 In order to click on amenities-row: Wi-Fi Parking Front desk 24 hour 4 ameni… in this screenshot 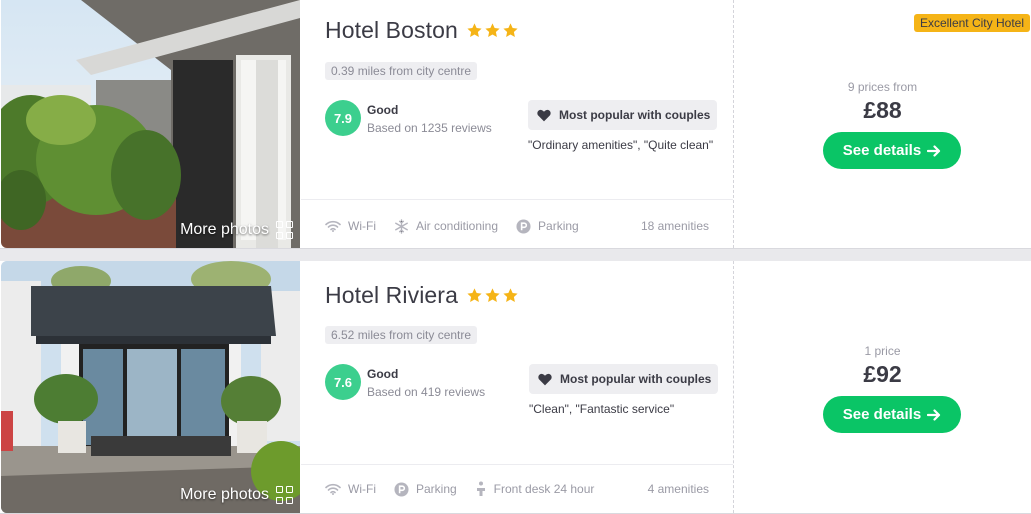, I will do `click(517, 489)`.